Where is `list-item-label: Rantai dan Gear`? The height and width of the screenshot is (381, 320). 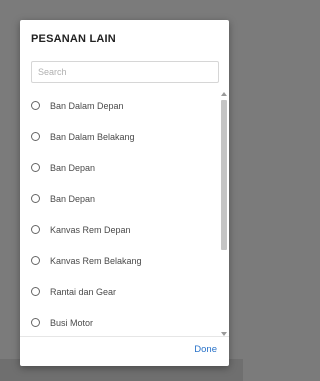
list-item-label: Rantai dan Gear is located at coordinates (83, 291).